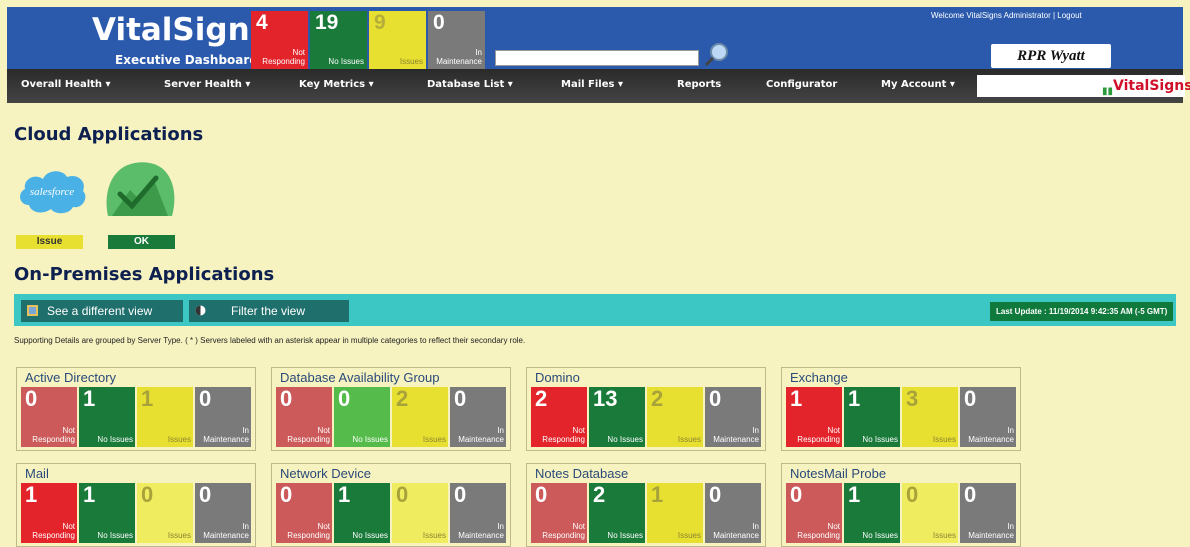  I want to click on nav-database-list: Database List ▾, so click(470, 84).